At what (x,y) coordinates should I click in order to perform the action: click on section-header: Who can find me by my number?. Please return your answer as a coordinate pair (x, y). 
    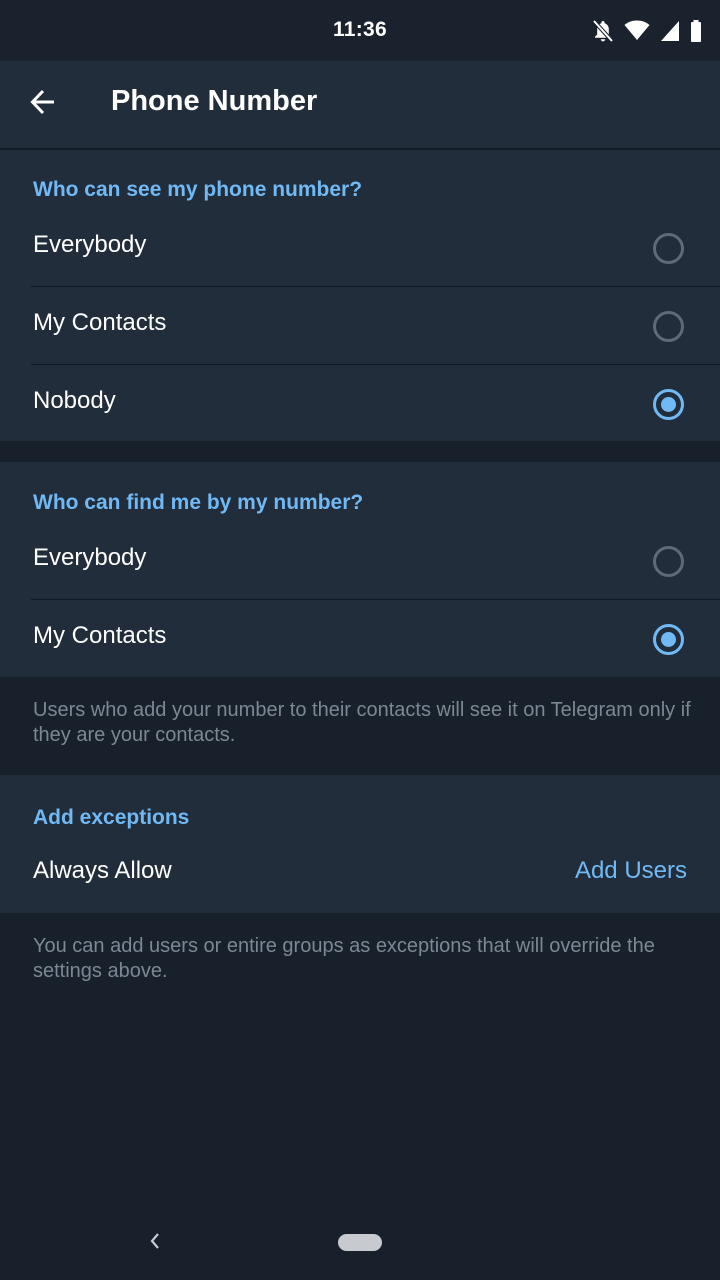
    Looking at the image, I should click on (198, 502).